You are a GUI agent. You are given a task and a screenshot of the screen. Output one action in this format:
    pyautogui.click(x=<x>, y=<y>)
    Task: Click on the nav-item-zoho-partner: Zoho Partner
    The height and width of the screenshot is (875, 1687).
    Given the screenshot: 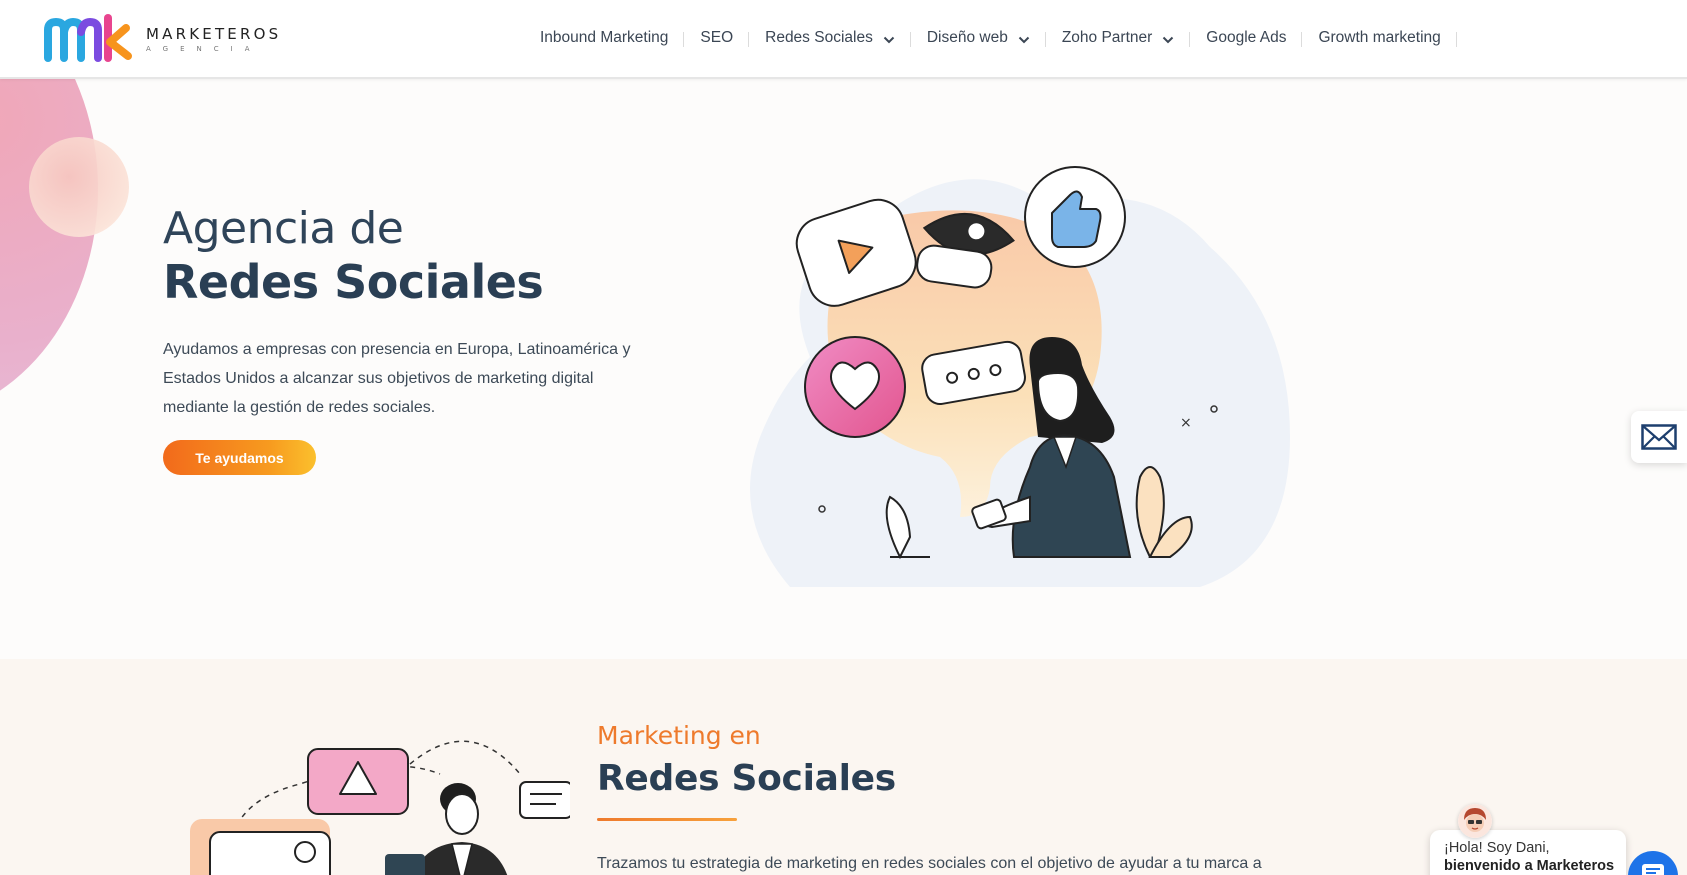 What is the action you would take?
    pyautogui.click(x=1118, y=38)
    